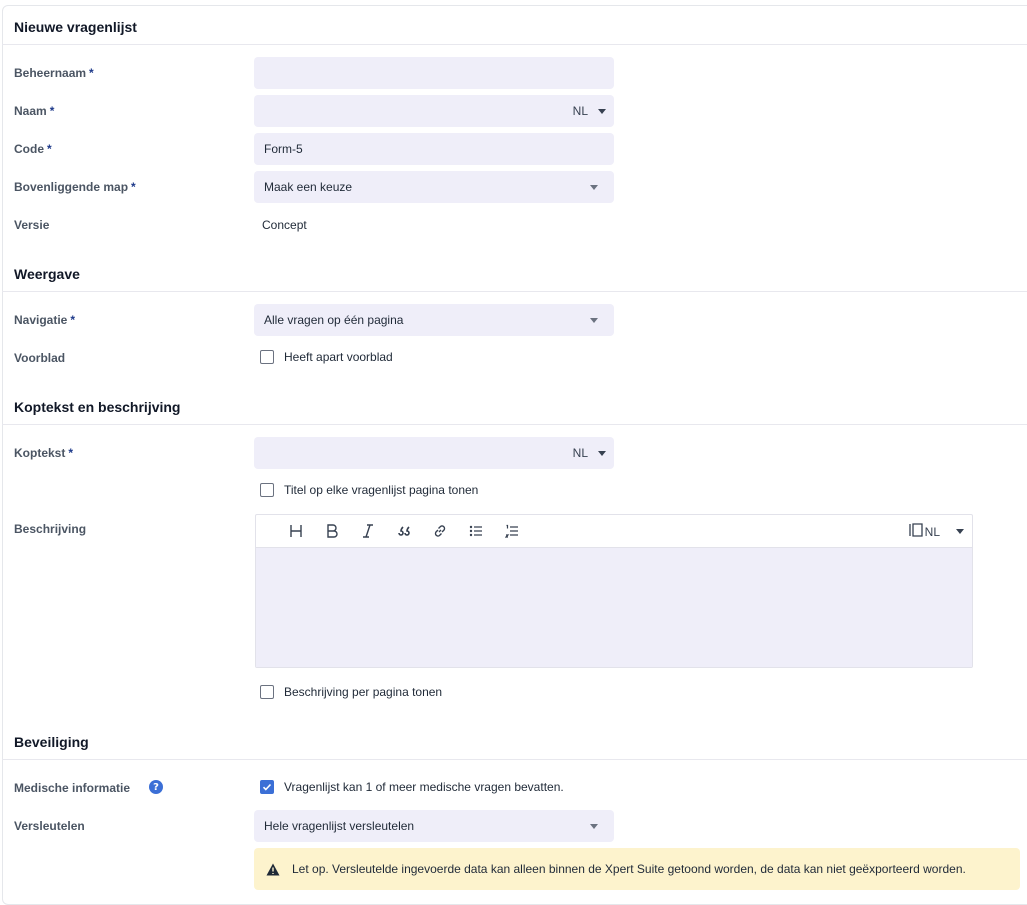 The height and width of the screenshot is (905, 1027). Describe the element at coordinates (156, 787) in the screenshot. I see `help-icon: ?` at that location.